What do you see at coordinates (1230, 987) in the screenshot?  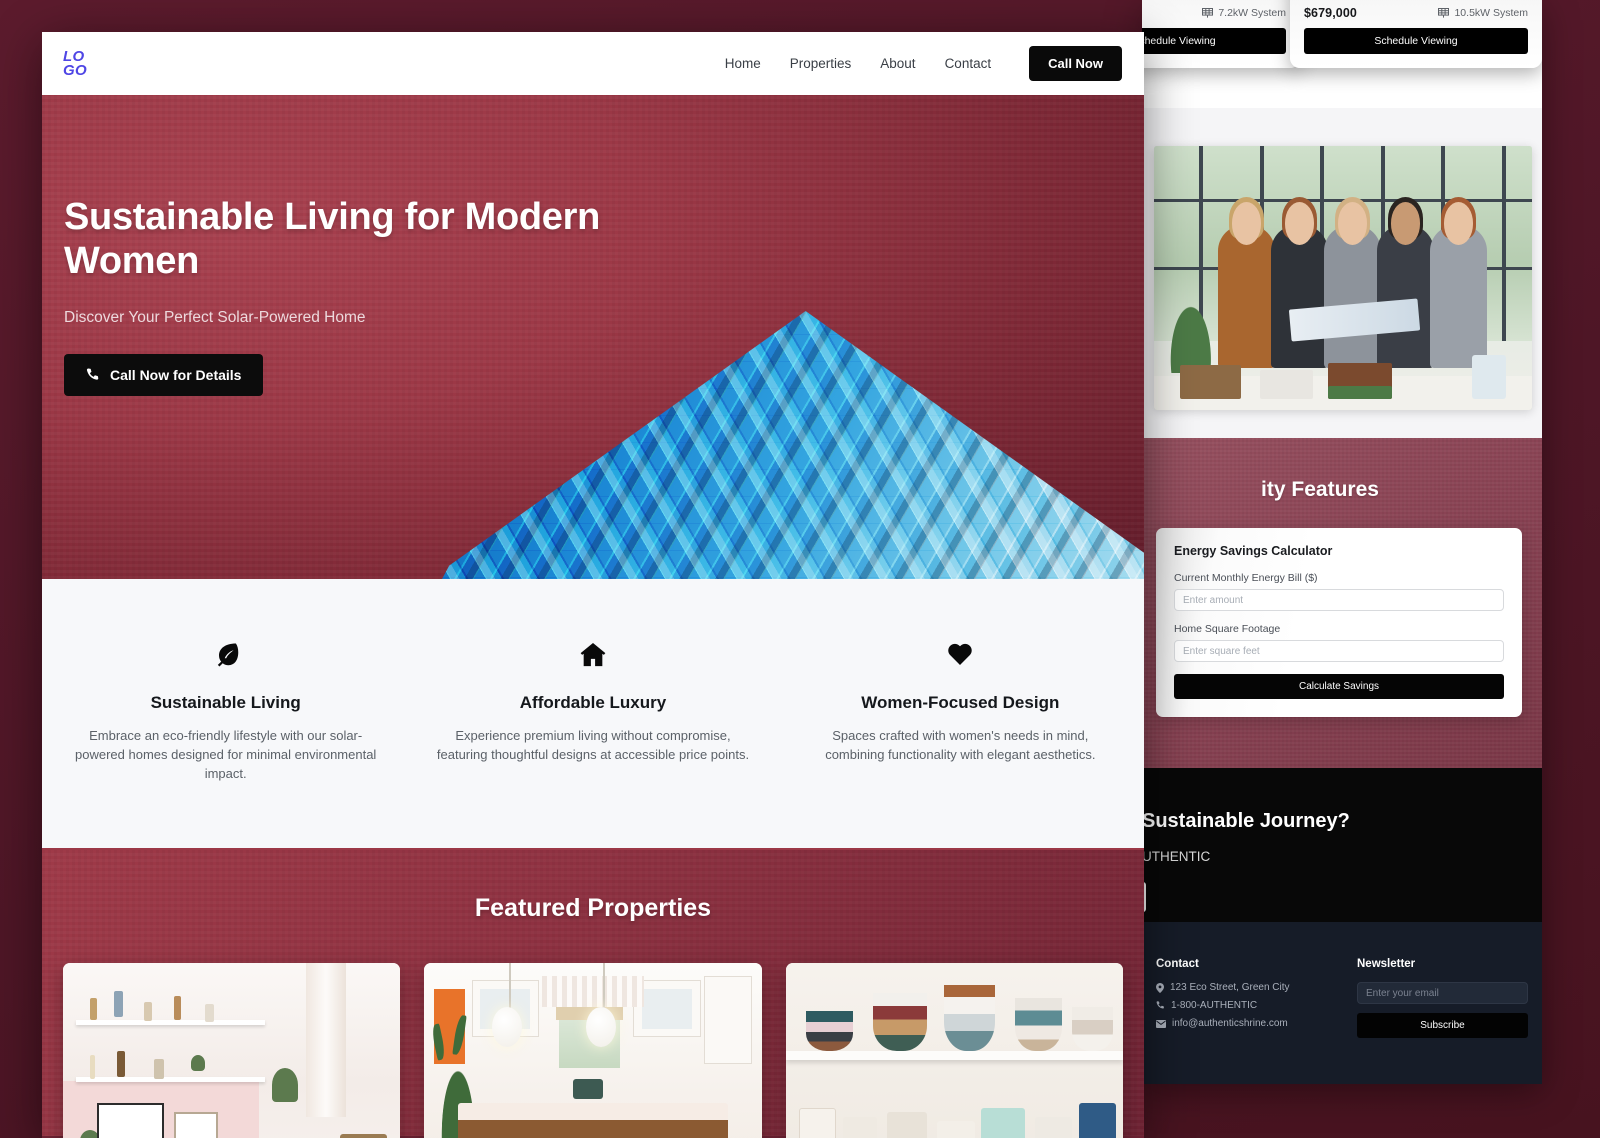 I see `footer-address-text: 123 Eco Street, Green City` at bounding box center [1230, 987].